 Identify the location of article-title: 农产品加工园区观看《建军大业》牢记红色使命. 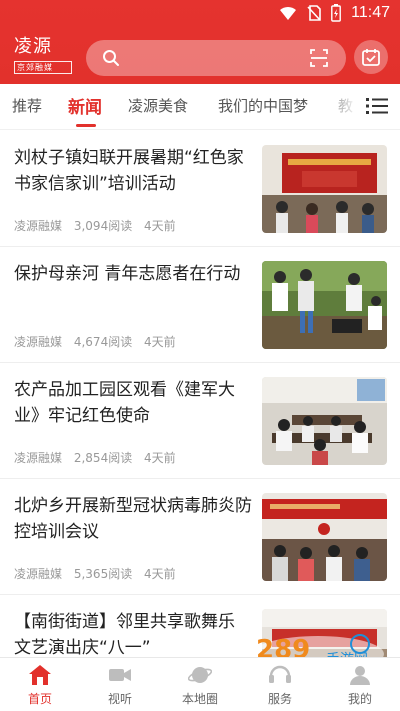
(133, 403).